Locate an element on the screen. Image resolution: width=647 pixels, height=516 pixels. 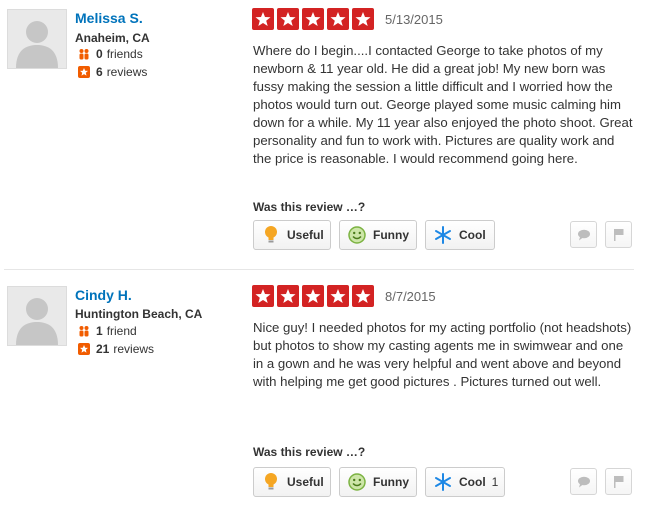
user-name: Melissa S. is located at coordinates (109, 18).